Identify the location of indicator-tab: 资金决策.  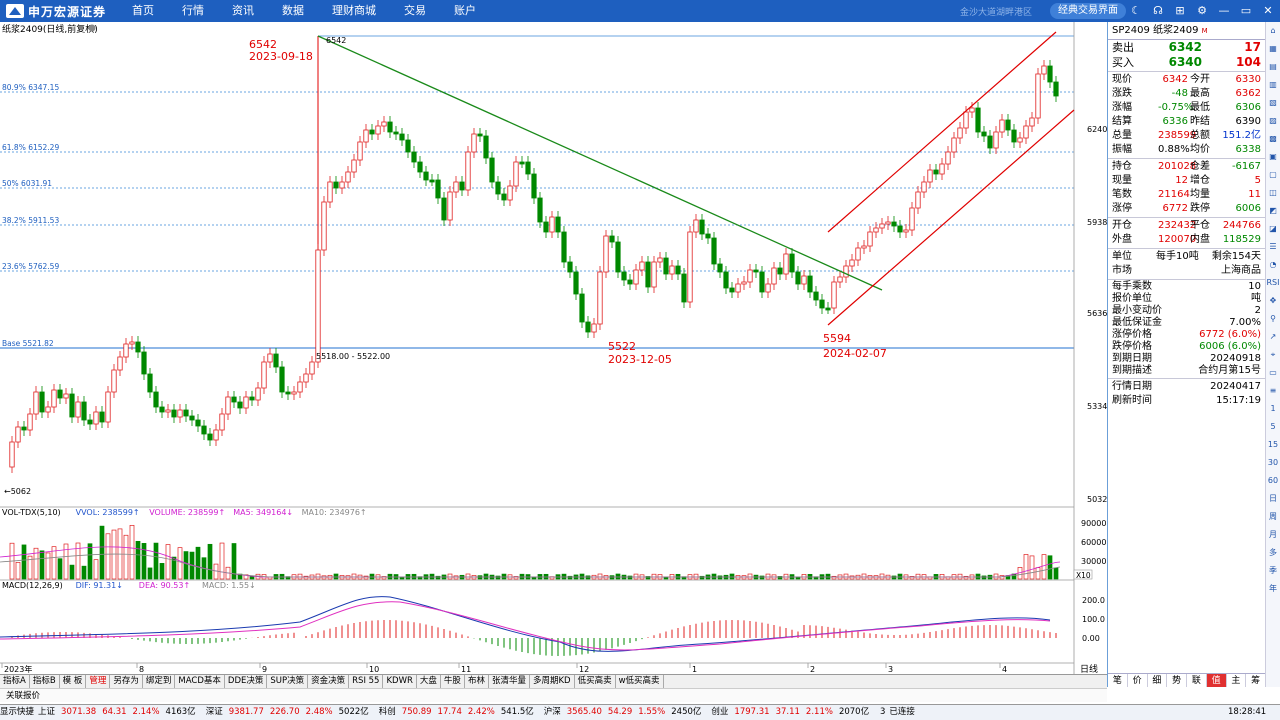
(329, 681).